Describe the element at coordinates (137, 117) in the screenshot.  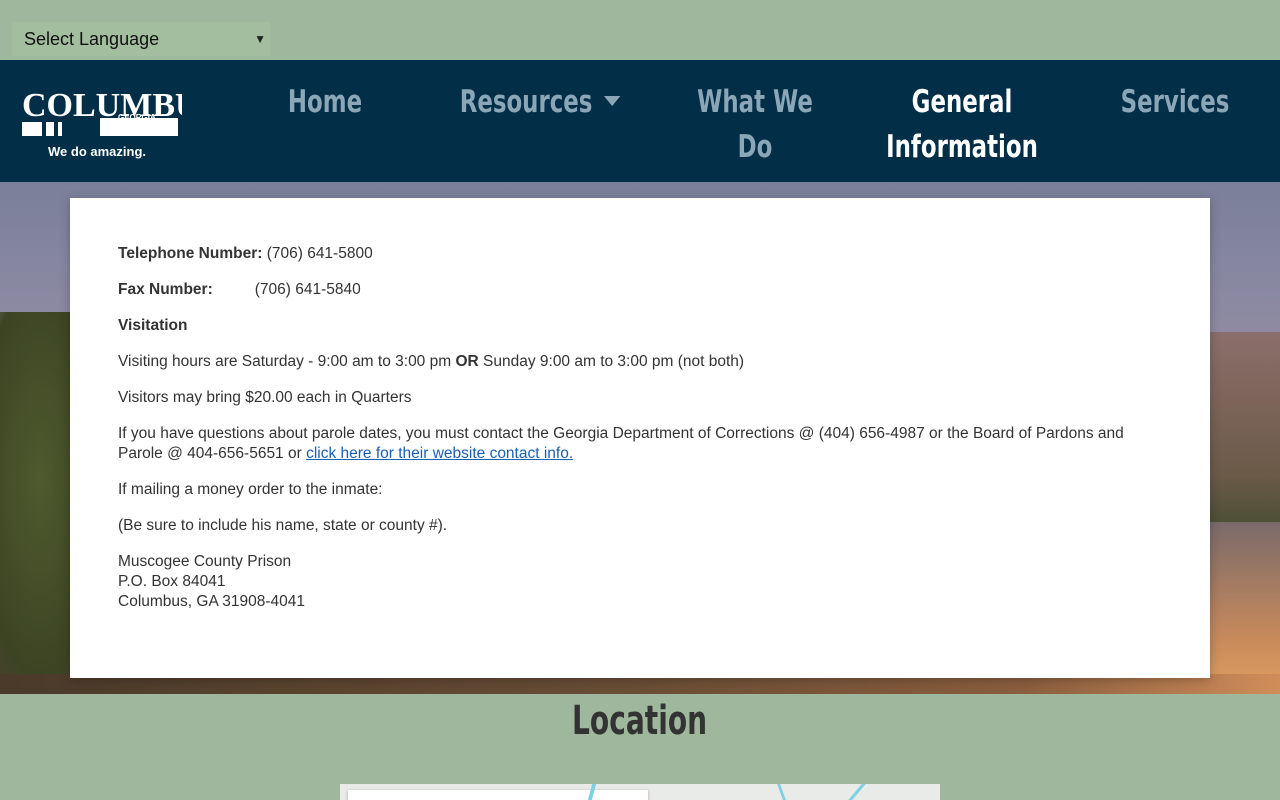
I see `logo-state: GEORGIA` at that location.